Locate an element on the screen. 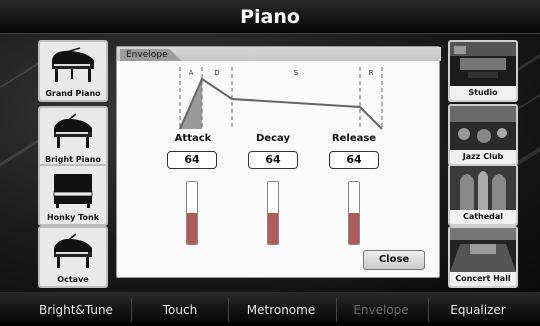 This screenshot has width=540, height=326. sound-honky-tonk-button: Honky Tonk is located at coordinates (73, 195).